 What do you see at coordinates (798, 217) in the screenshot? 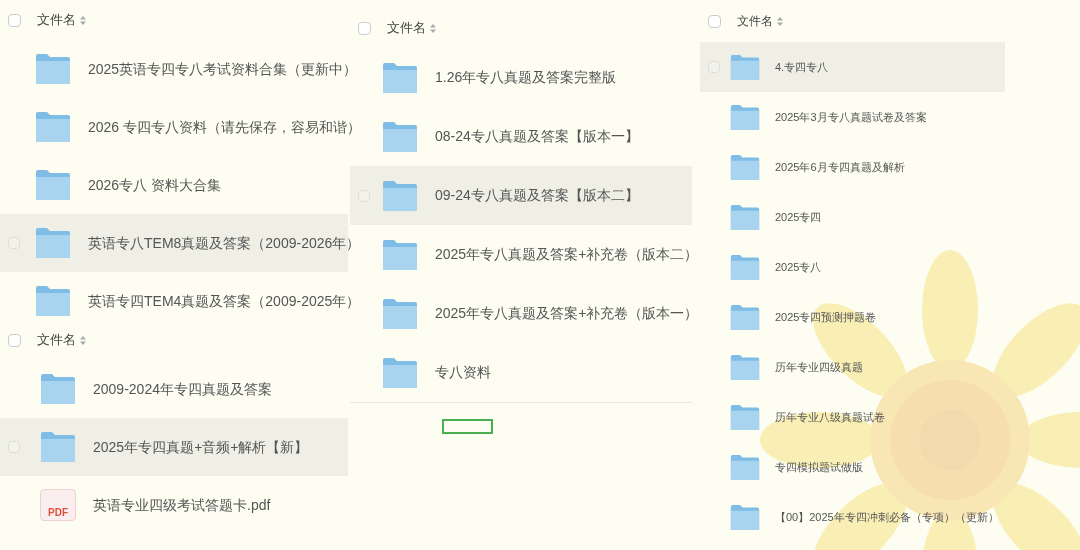
I see `file-name: 2025专四` at bounding box center [798, 217].